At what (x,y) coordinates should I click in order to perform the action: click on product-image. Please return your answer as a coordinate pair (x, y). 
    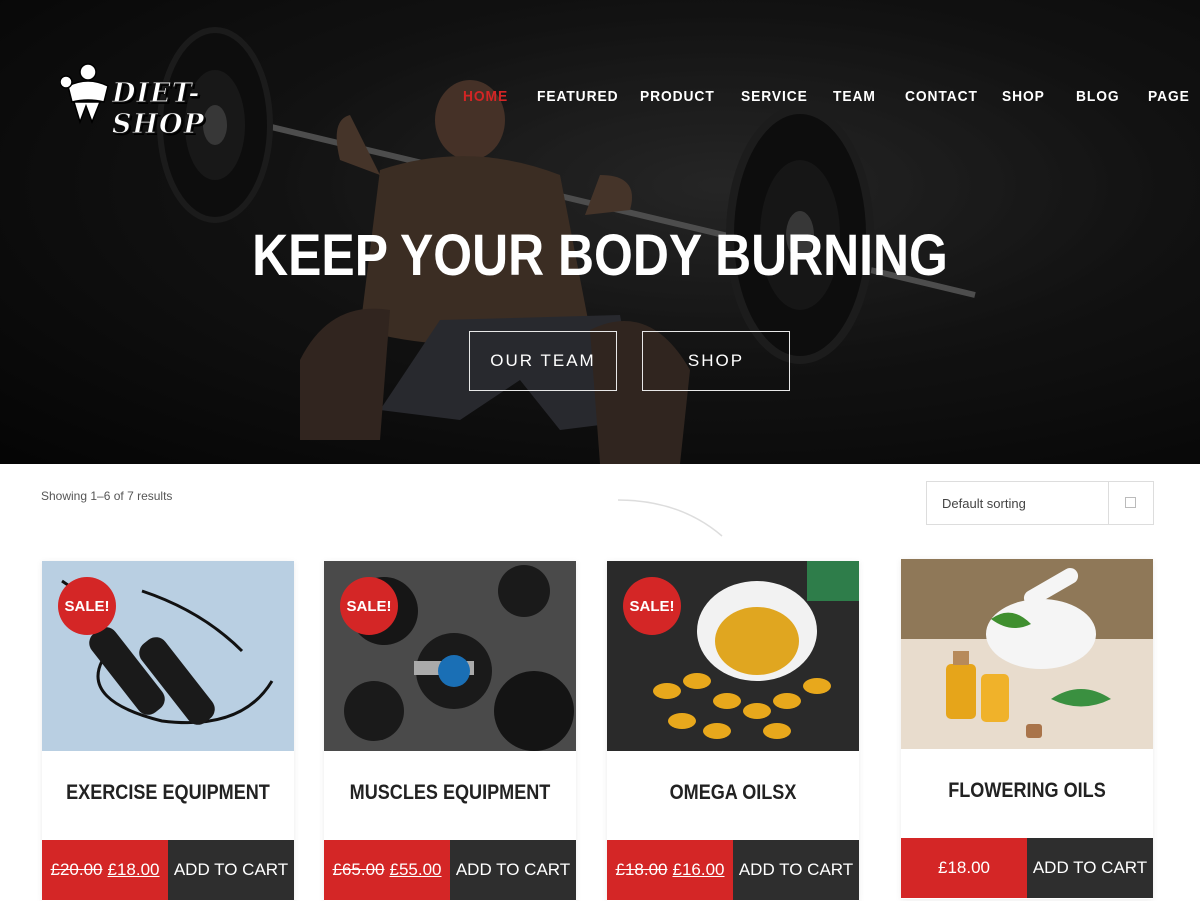
    Looking at the image, I should click on (1027, 654).